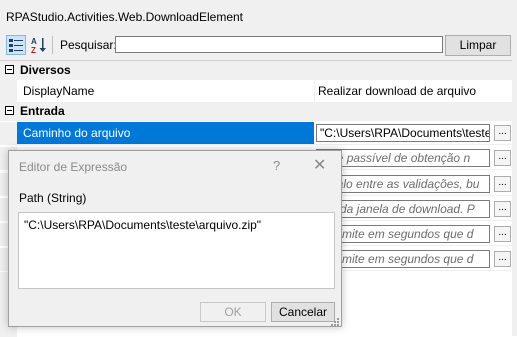  Describe the element at coordinates (59, 91) in the screenshot. I see `property-name: DisplayName` at that location.